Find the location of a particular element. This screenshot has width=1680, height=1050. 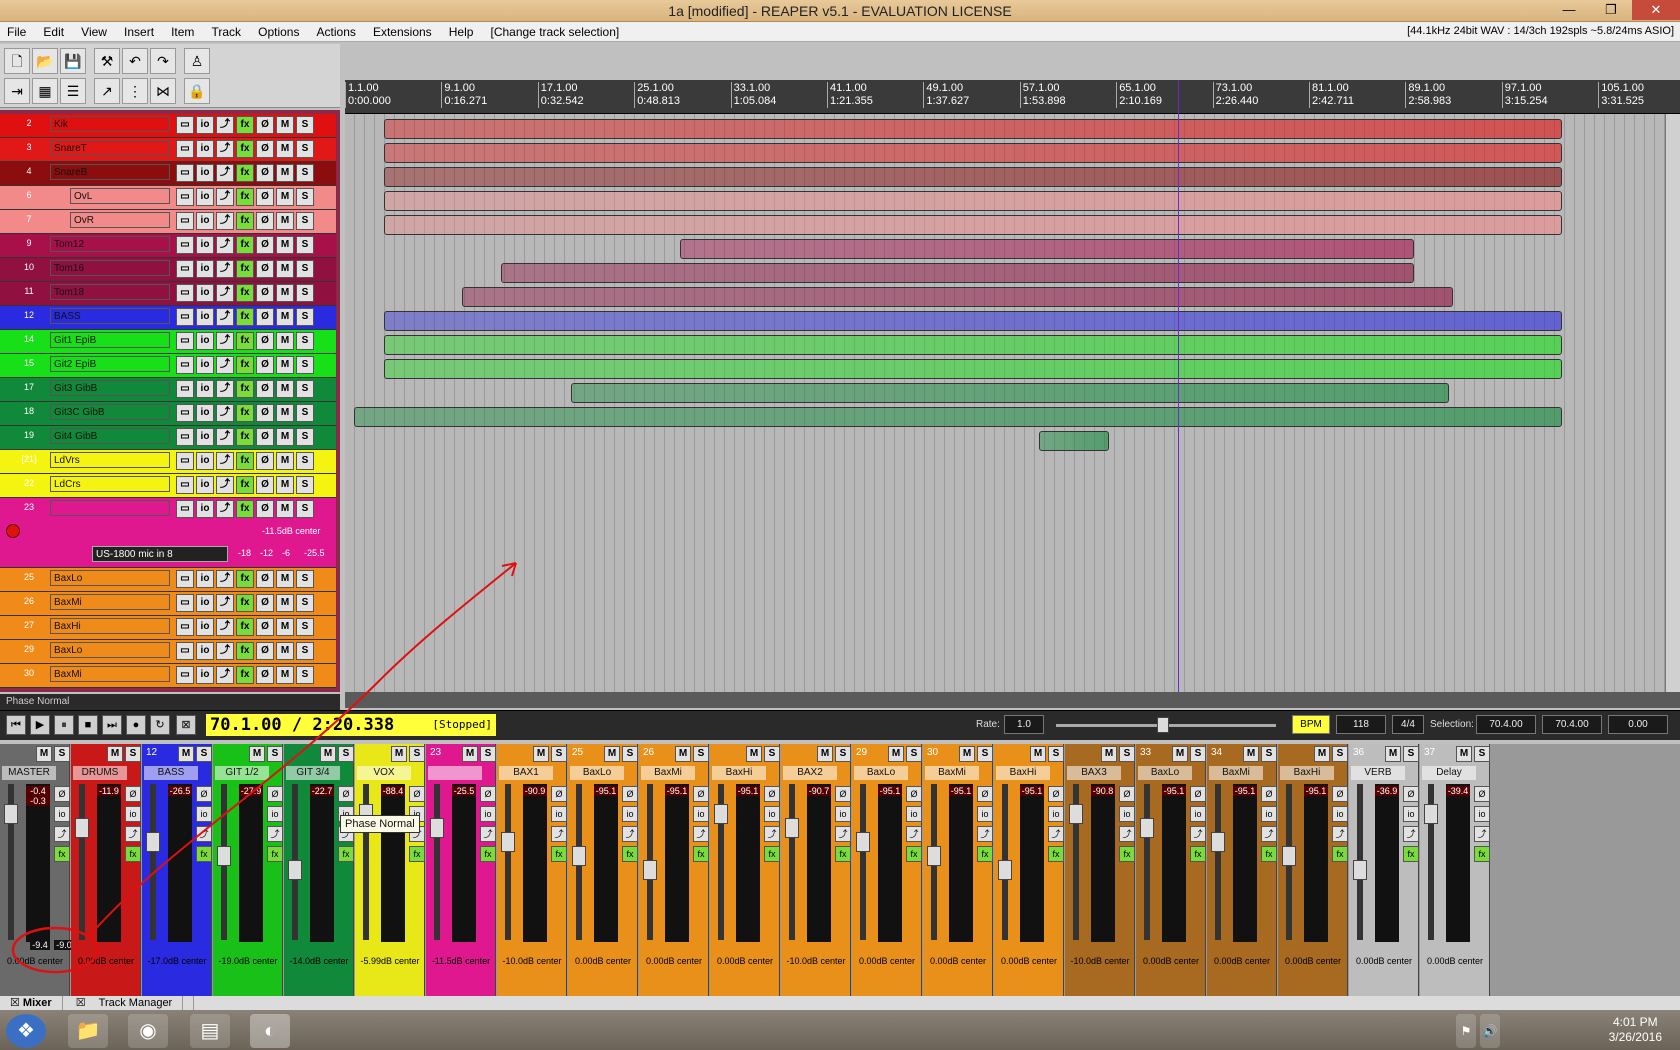

repeat-icon: ↻ is located at coordinates (160, 725).